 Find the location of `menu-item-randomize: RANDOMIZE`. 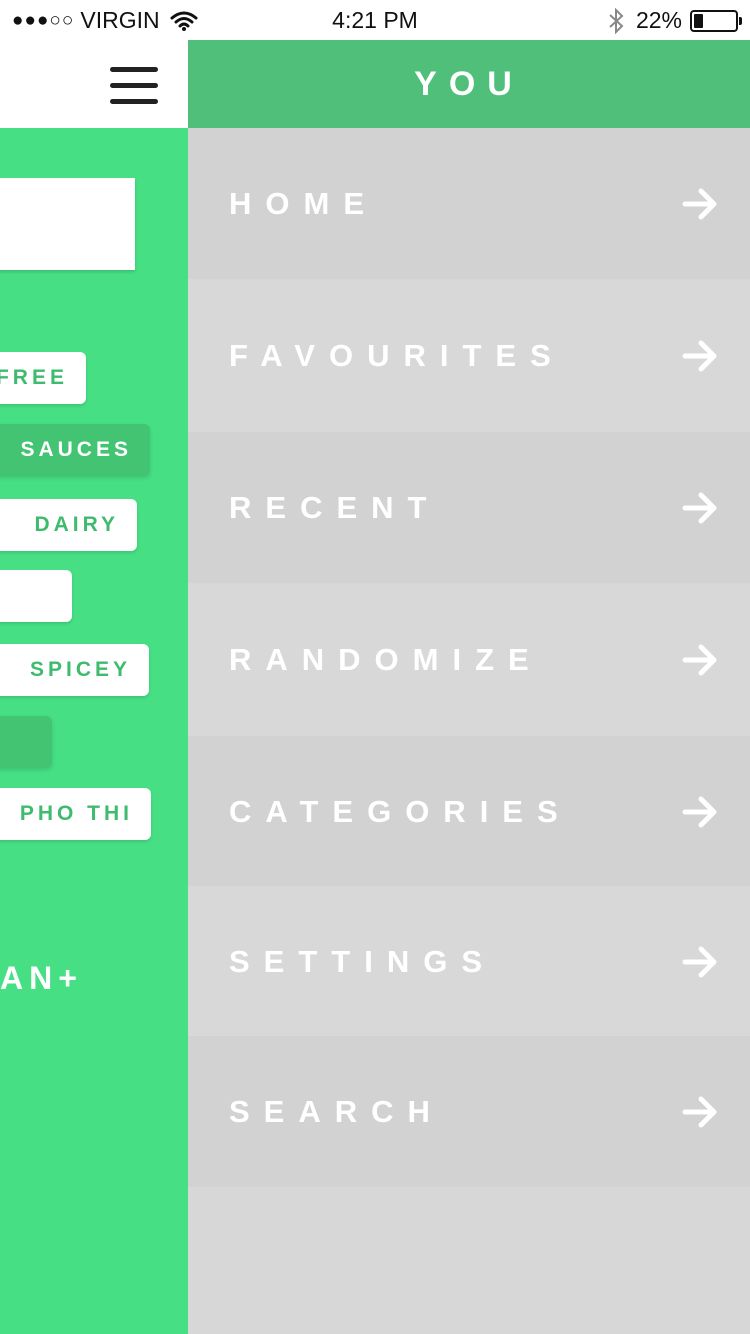

menu-item-randomize: RANDOMIZE is located at coordinates (469, 659).